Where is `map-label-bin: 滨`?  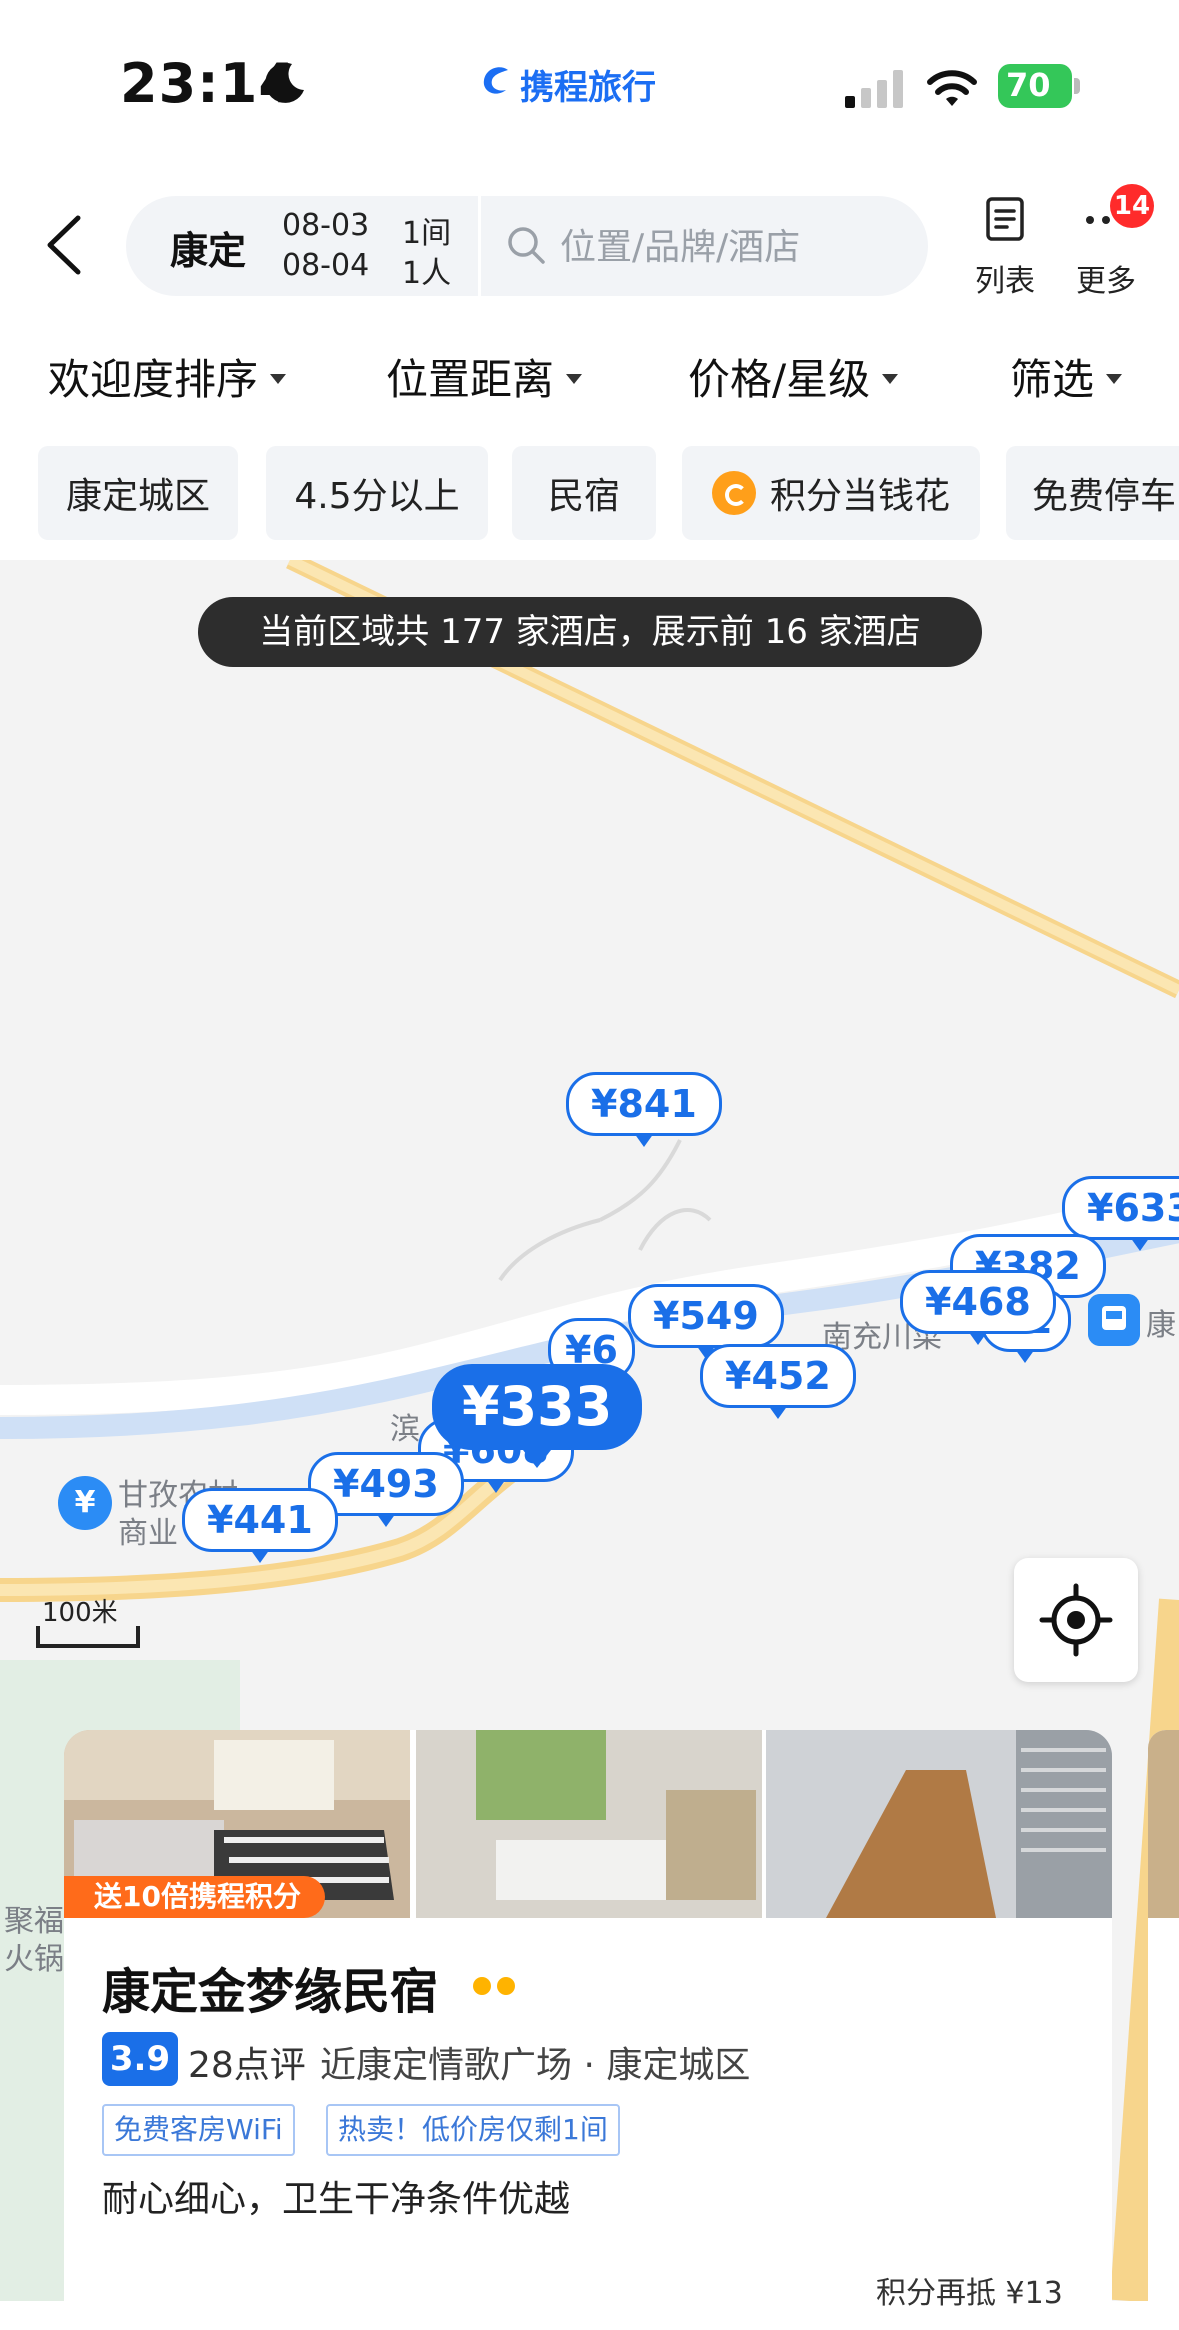 map-label-bin: 滨 is located at coordinates (405, 1429).